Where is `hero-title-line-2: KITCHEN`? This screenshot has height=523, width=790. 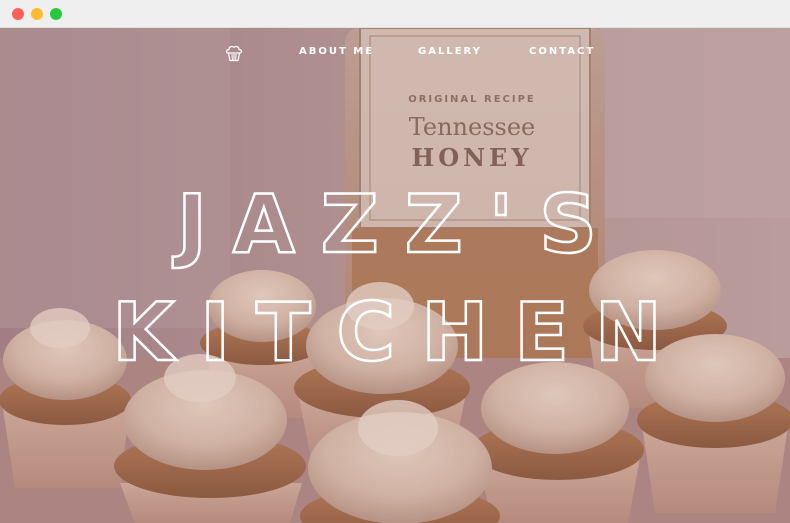
hero-title-line-2: KITCHEN is located at coordinates (400, 332).